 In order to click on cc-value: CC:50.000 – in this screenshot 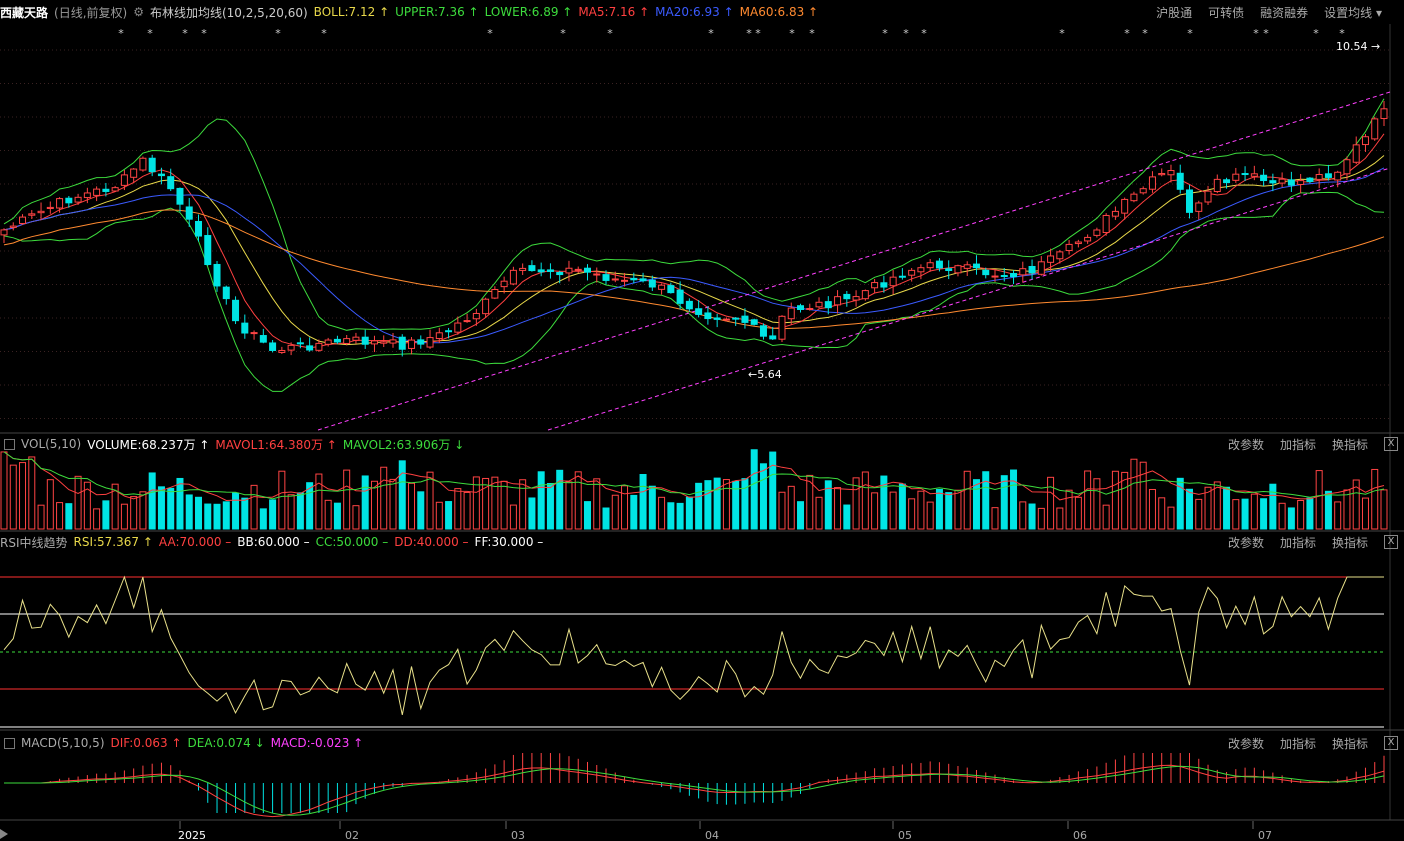, I will do `click(352, 542)`.